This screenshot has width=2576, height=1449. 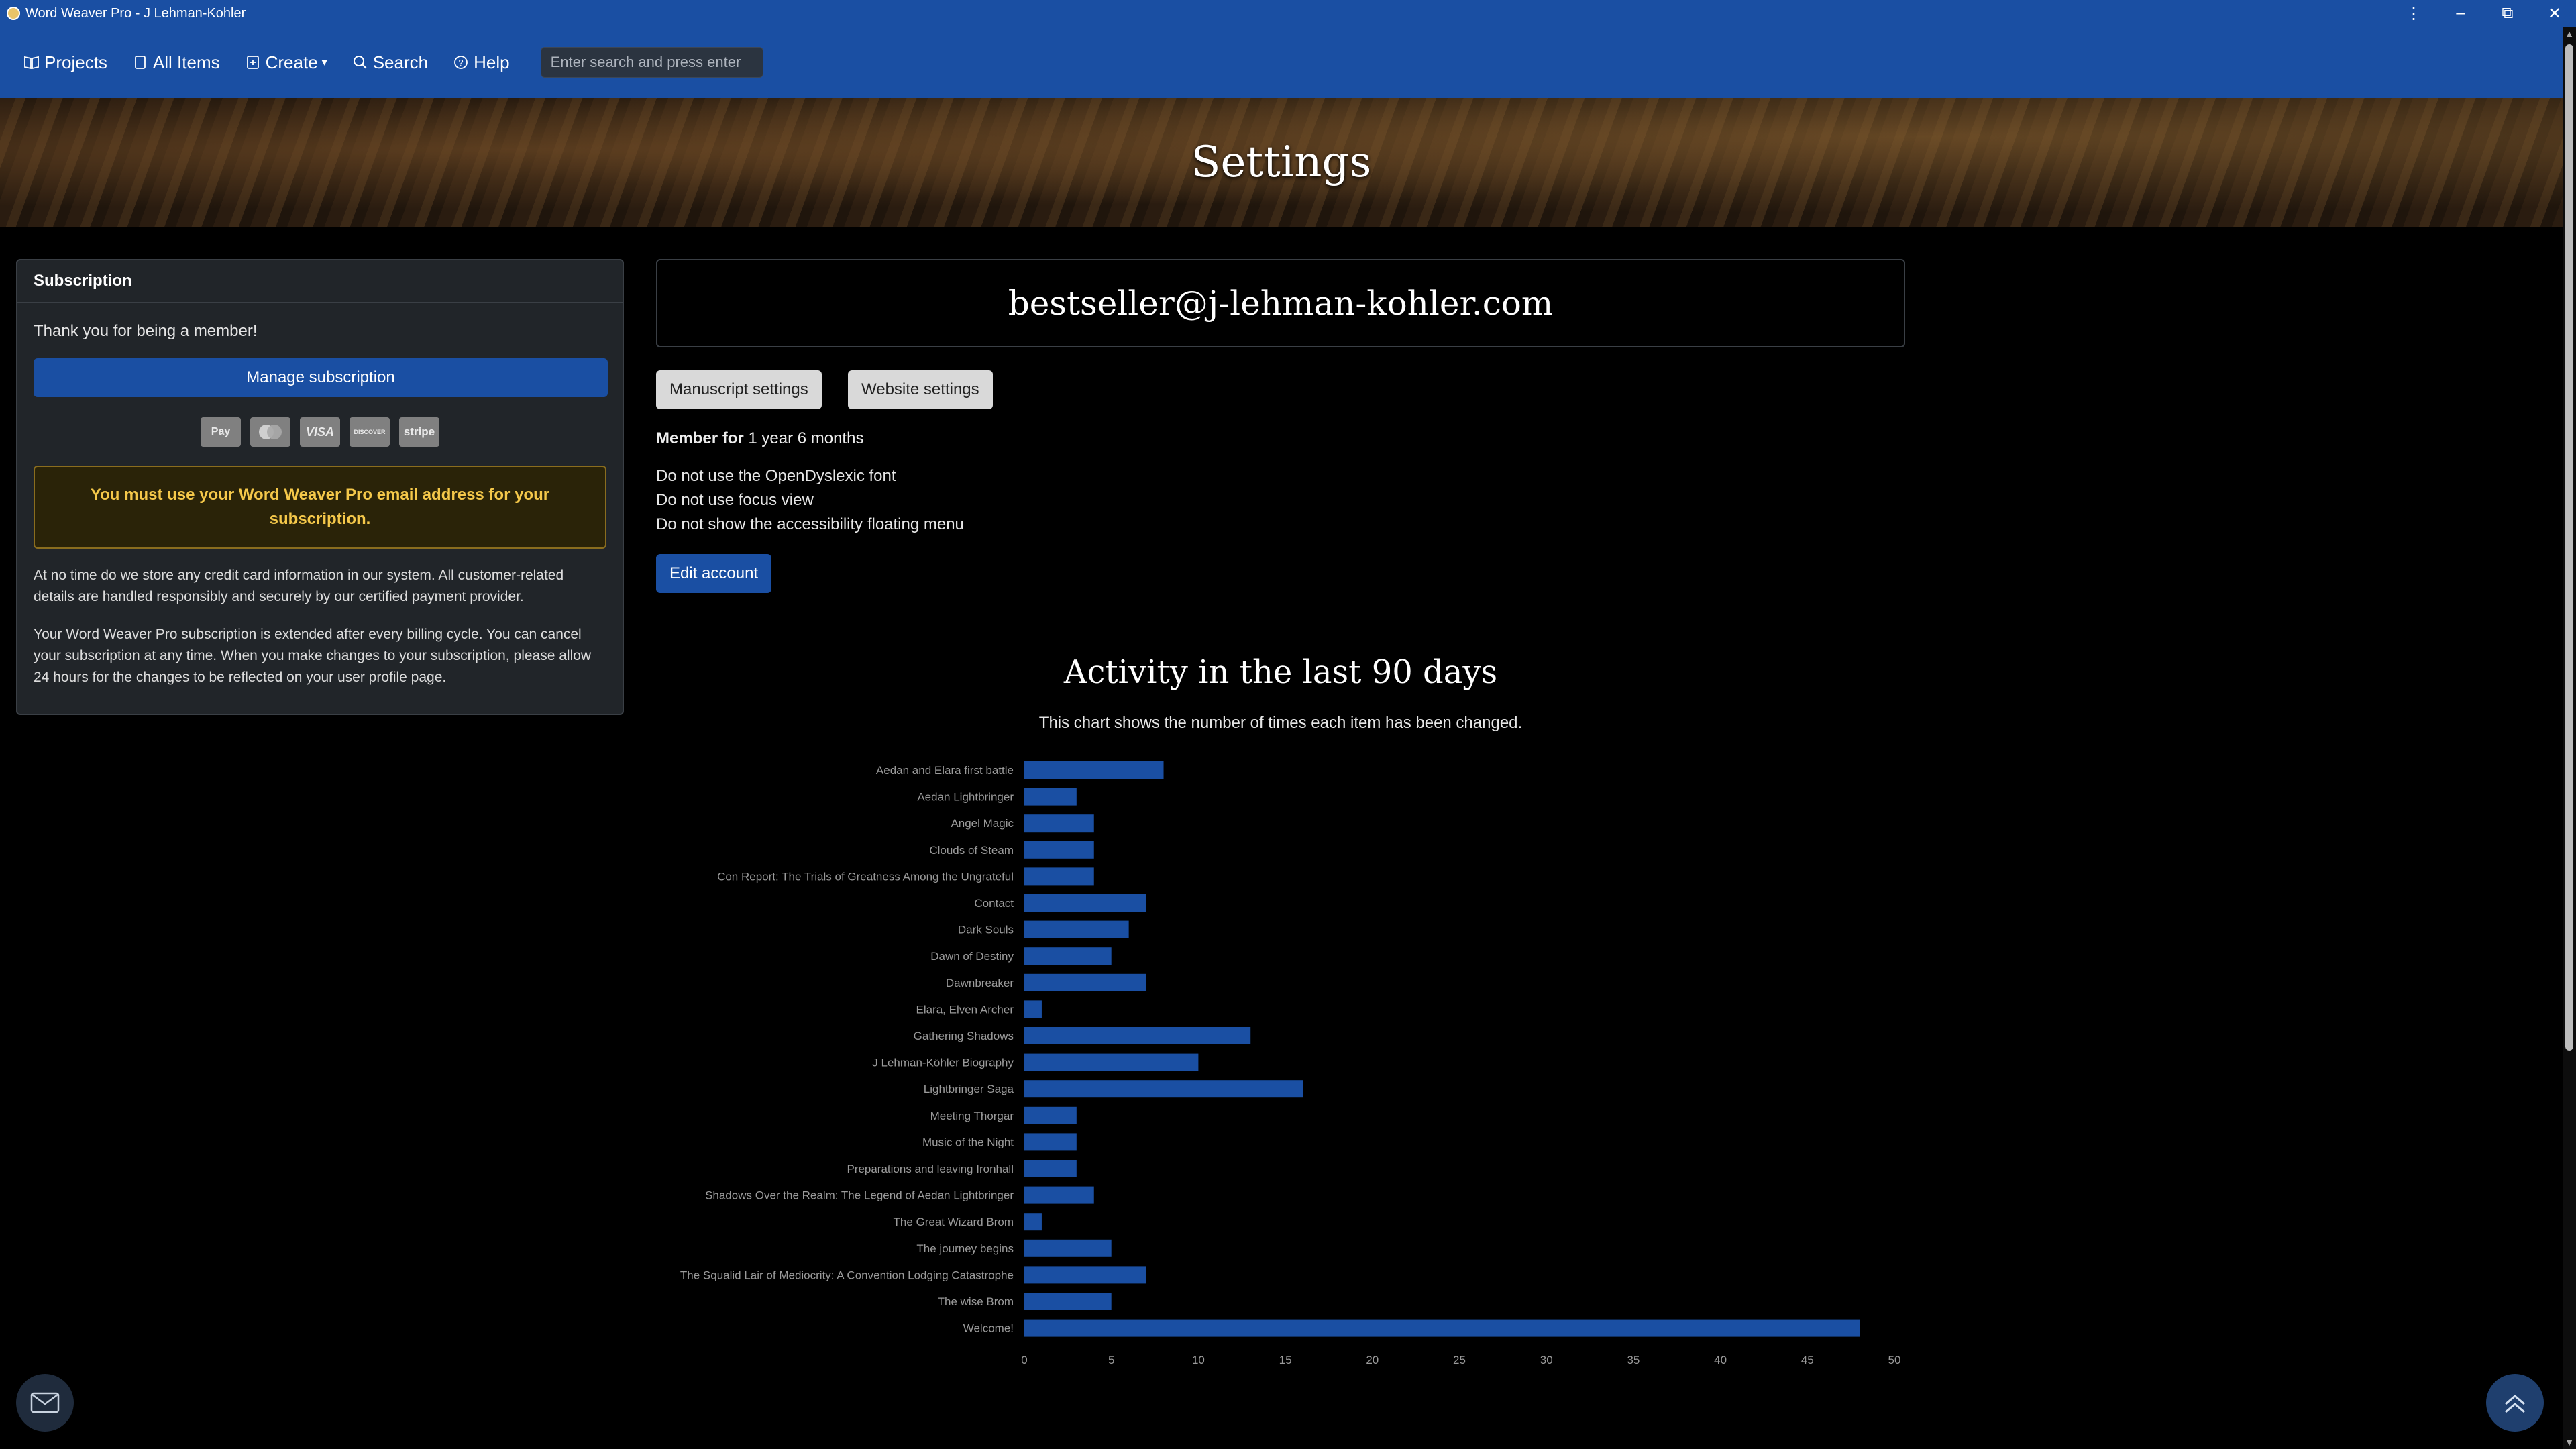 I want to click on pref-dyslexic-font: Do not use the OpenDyslexic font, so click(x=776, y=476).